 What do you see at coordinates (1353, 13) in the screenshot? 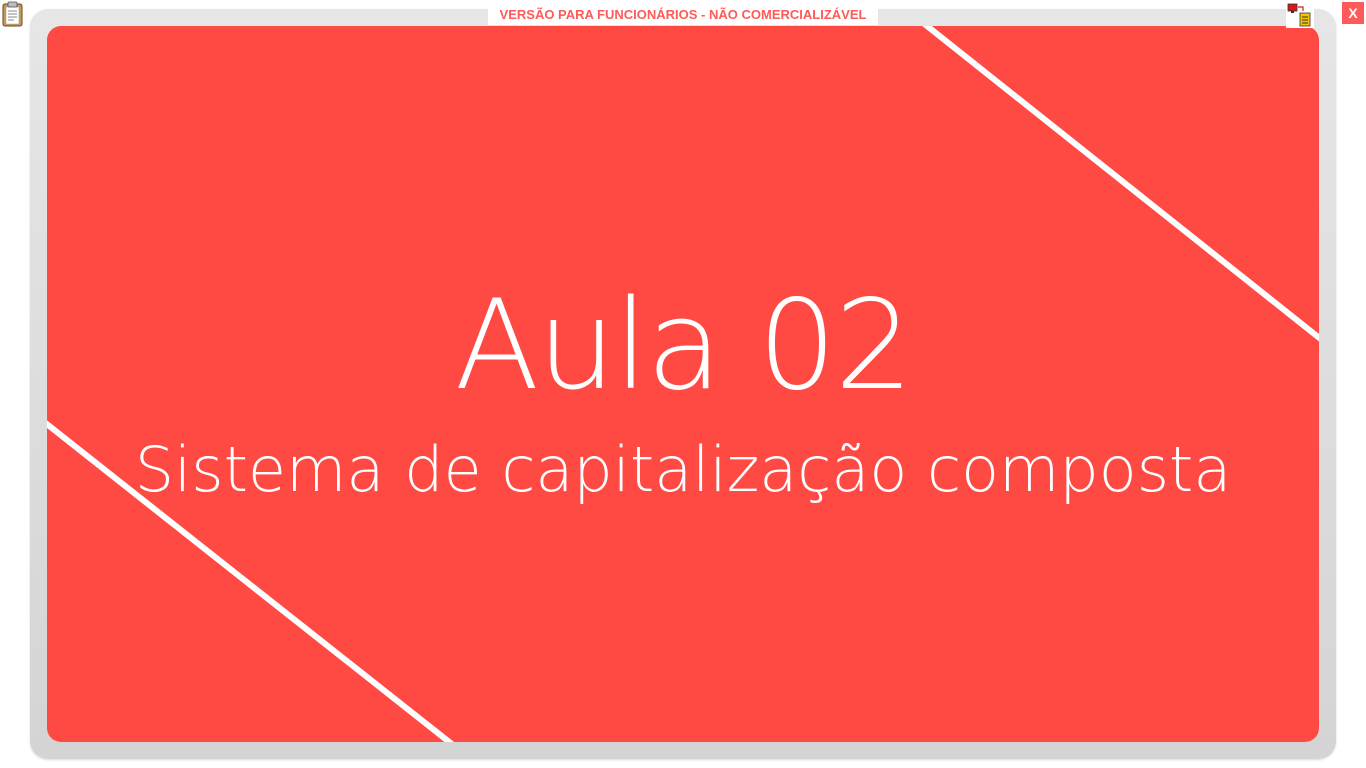
I see `close-button: X` at bounding box center [1353, 13].